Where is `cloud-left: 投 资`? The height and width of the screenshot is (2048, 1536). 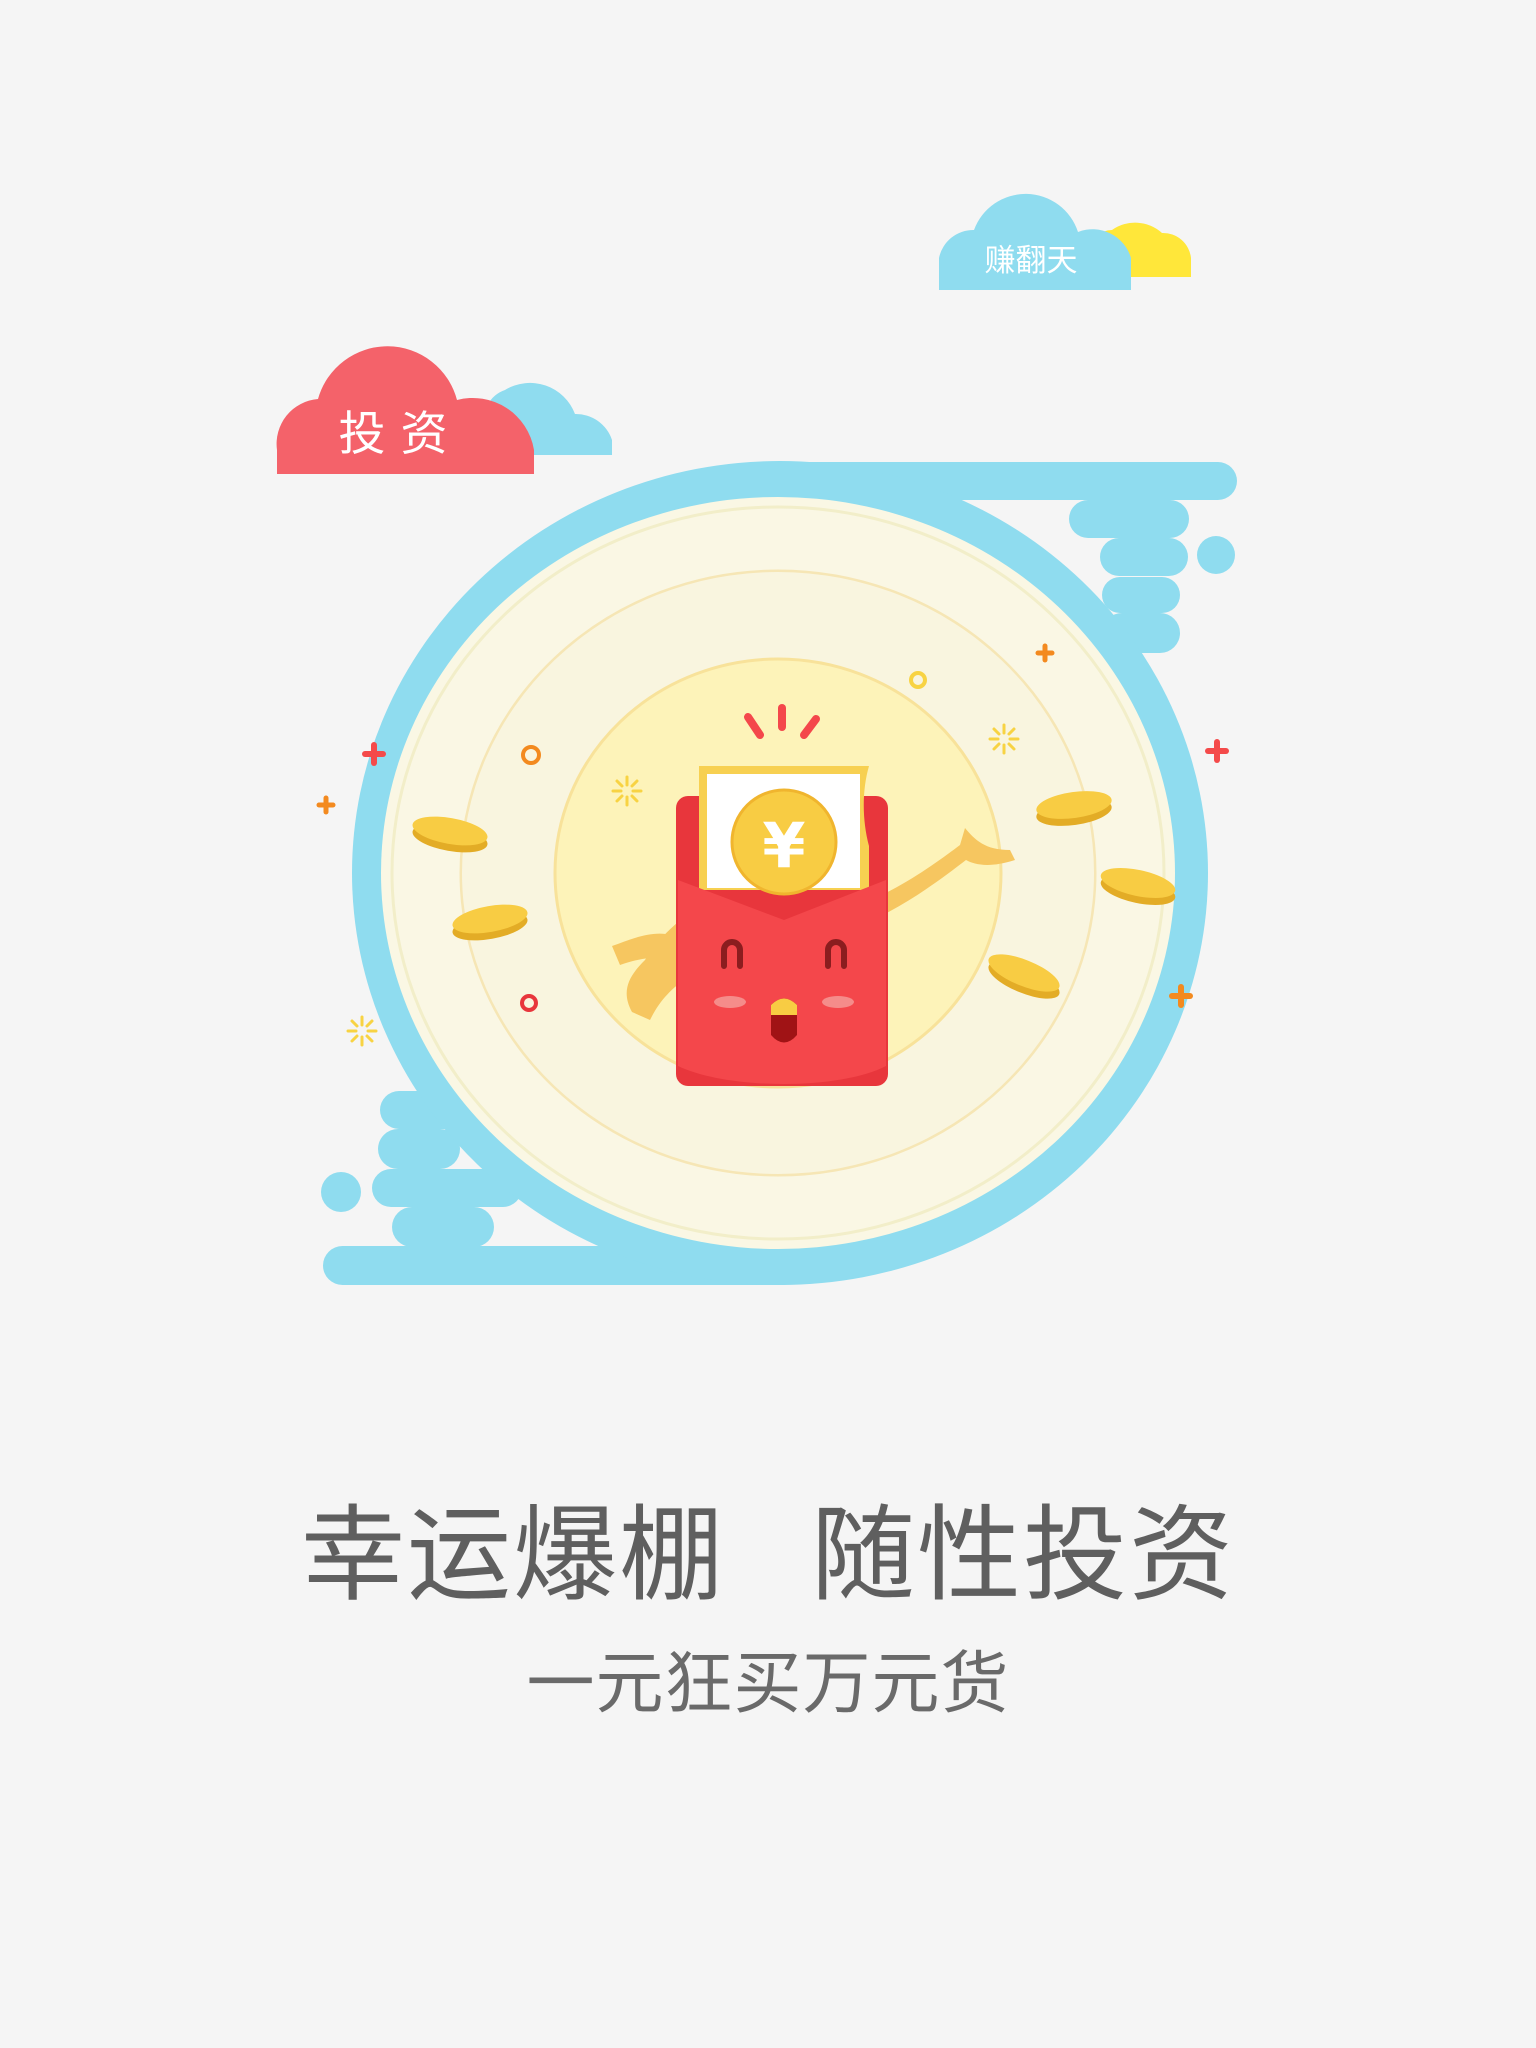 cloud-left: 投 资 is located at coordinates (444, 410).